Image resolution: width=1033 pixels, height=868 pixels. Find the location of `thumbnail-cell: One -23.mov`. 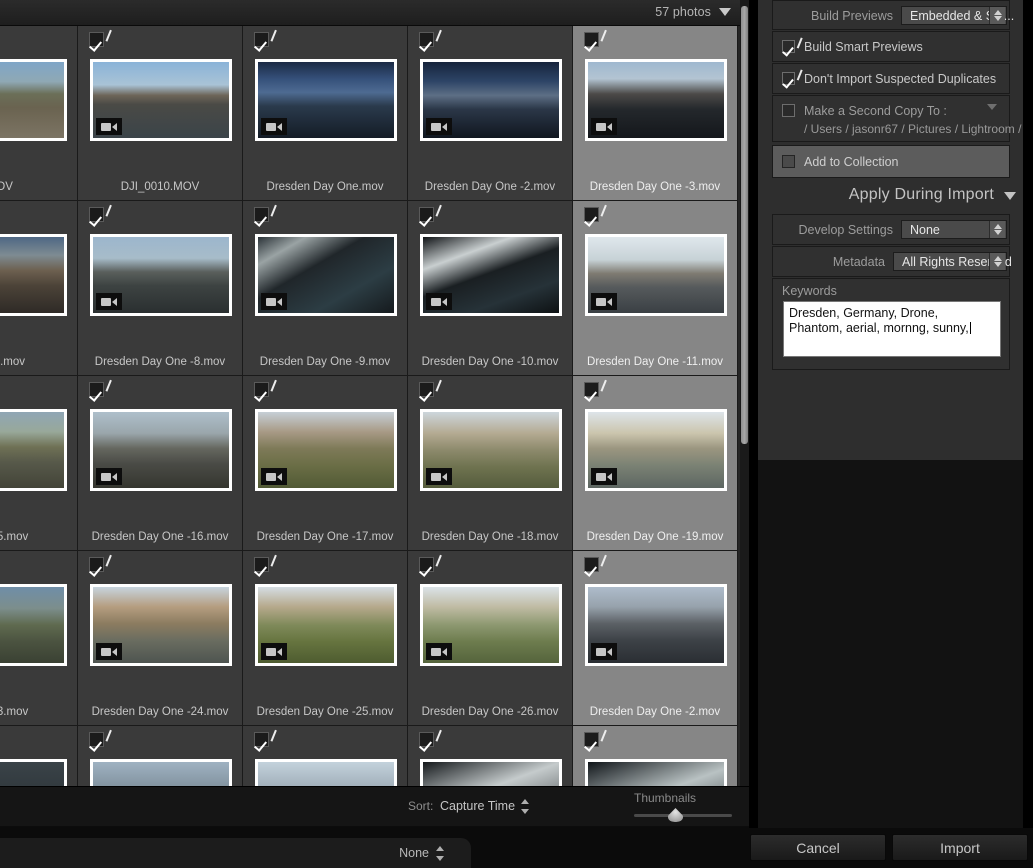

thumbnail-cell: One -23.mov is located at coordinates (39, 638).